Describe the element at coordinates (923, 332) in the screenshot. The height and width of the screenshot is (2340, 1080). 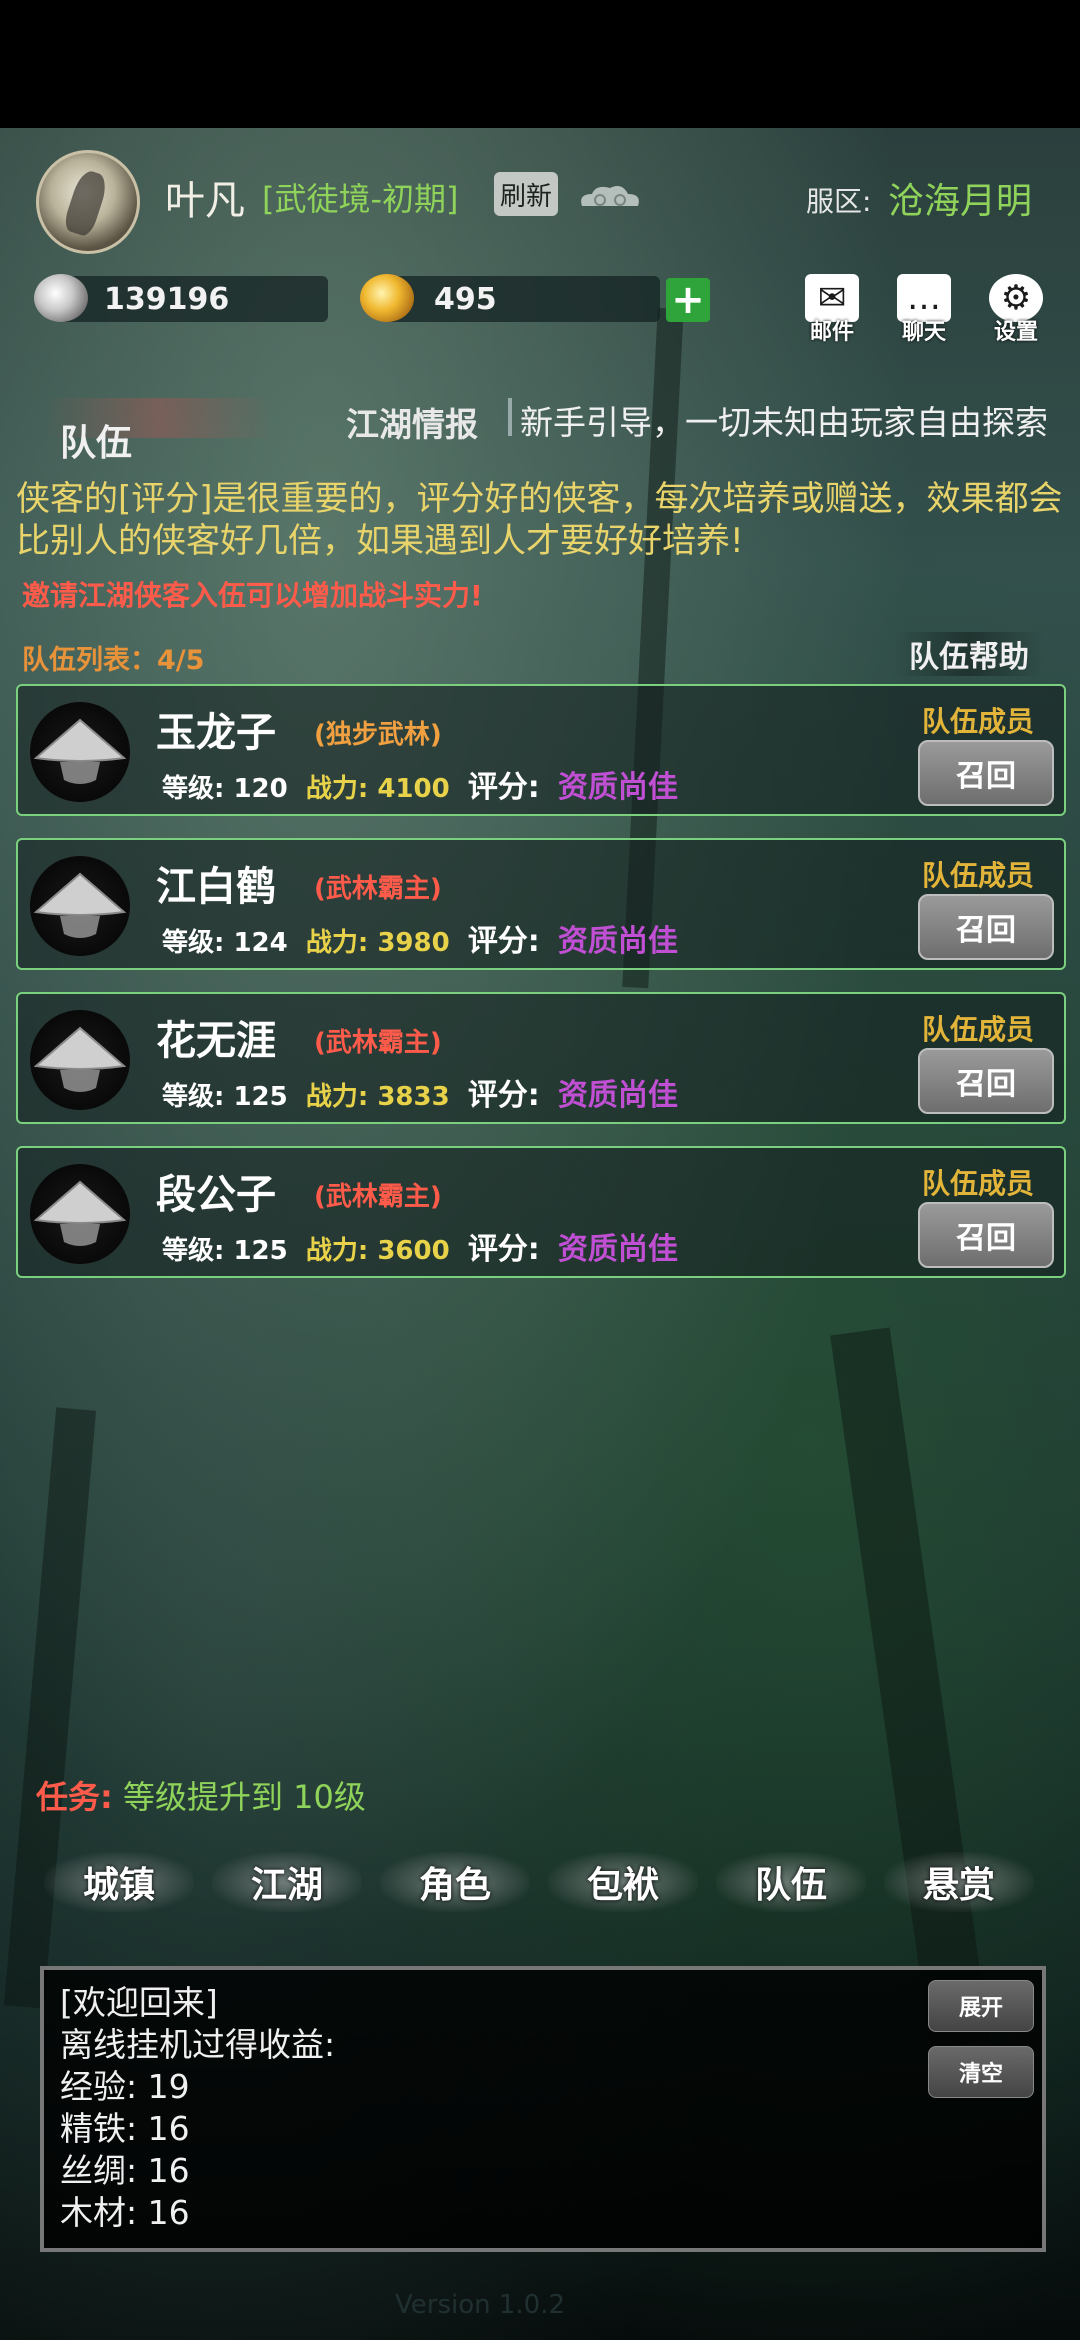
I see `chat-label: 聊天` at that location.